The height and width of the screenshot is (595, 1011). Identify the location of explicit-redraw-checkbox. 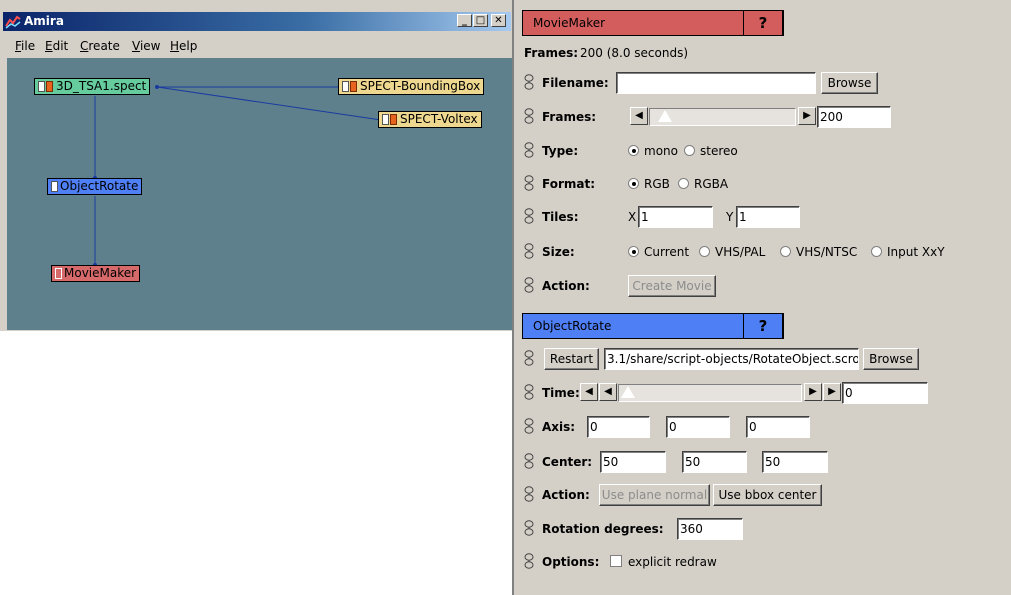
(616, 561).